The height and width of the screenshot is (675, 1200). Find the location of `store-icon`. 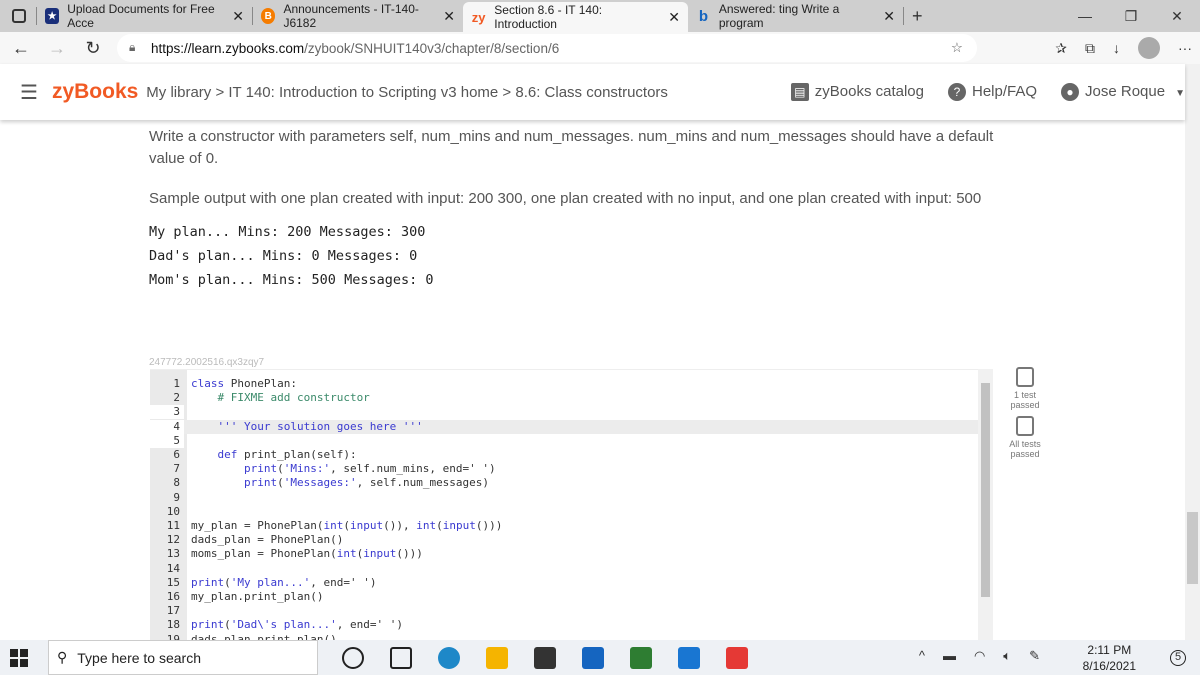

store-icon is located at coordinates (545, 657).